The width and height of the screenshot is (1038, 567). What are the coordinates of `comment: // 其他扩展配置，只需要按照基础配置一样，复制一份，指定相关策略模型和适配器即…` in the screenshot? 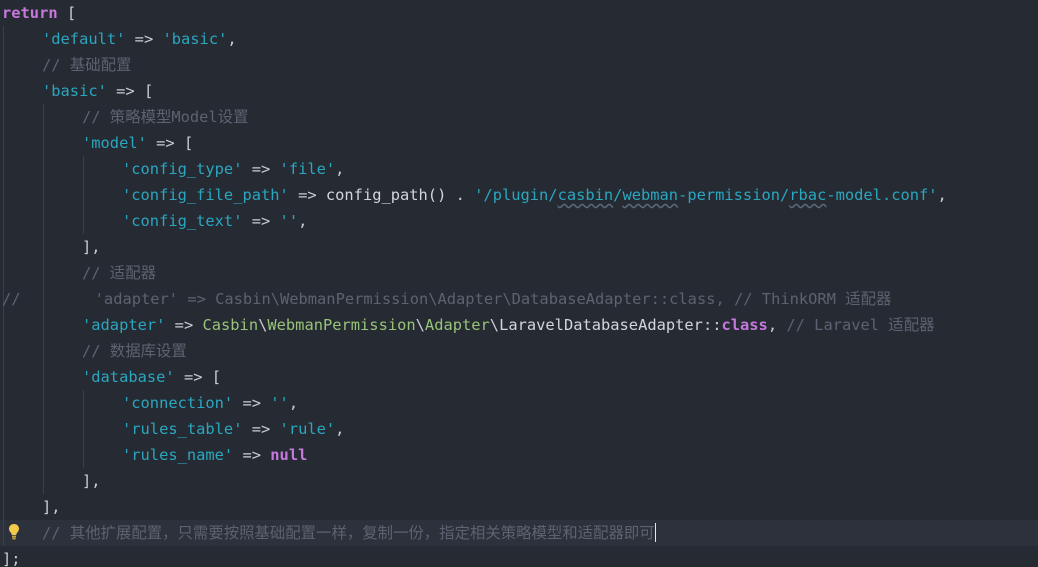 It's located at (348, 533).